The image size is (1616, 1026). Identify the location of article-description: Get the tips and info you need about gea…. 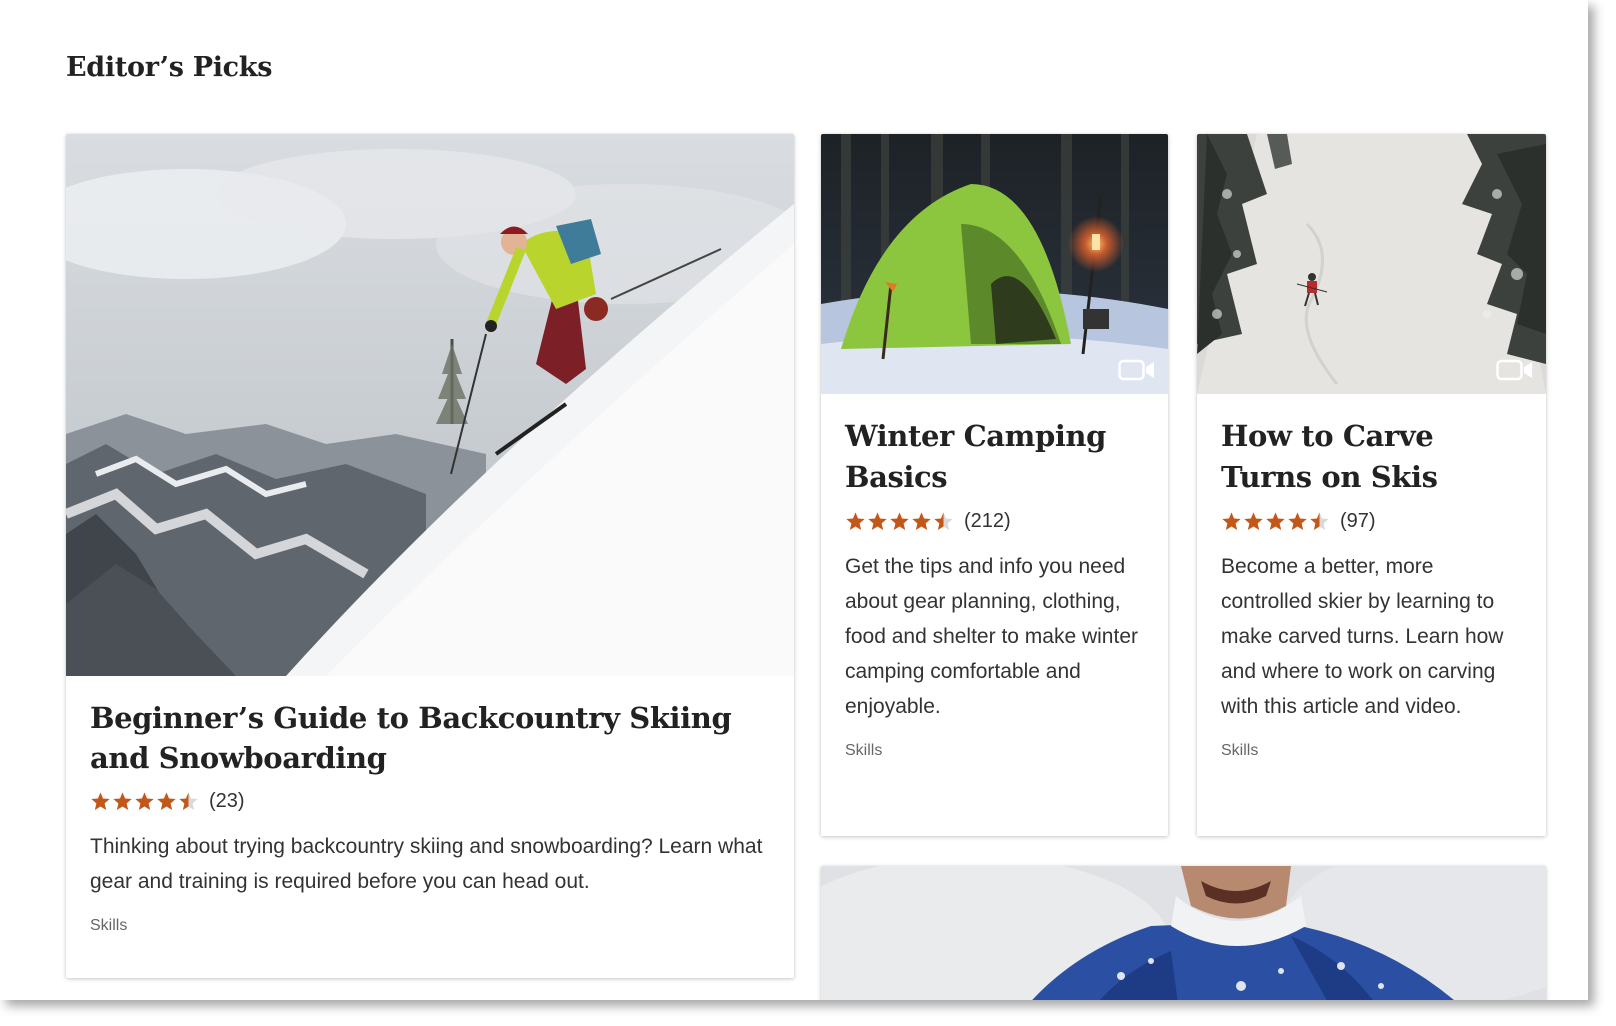
(991, 636).